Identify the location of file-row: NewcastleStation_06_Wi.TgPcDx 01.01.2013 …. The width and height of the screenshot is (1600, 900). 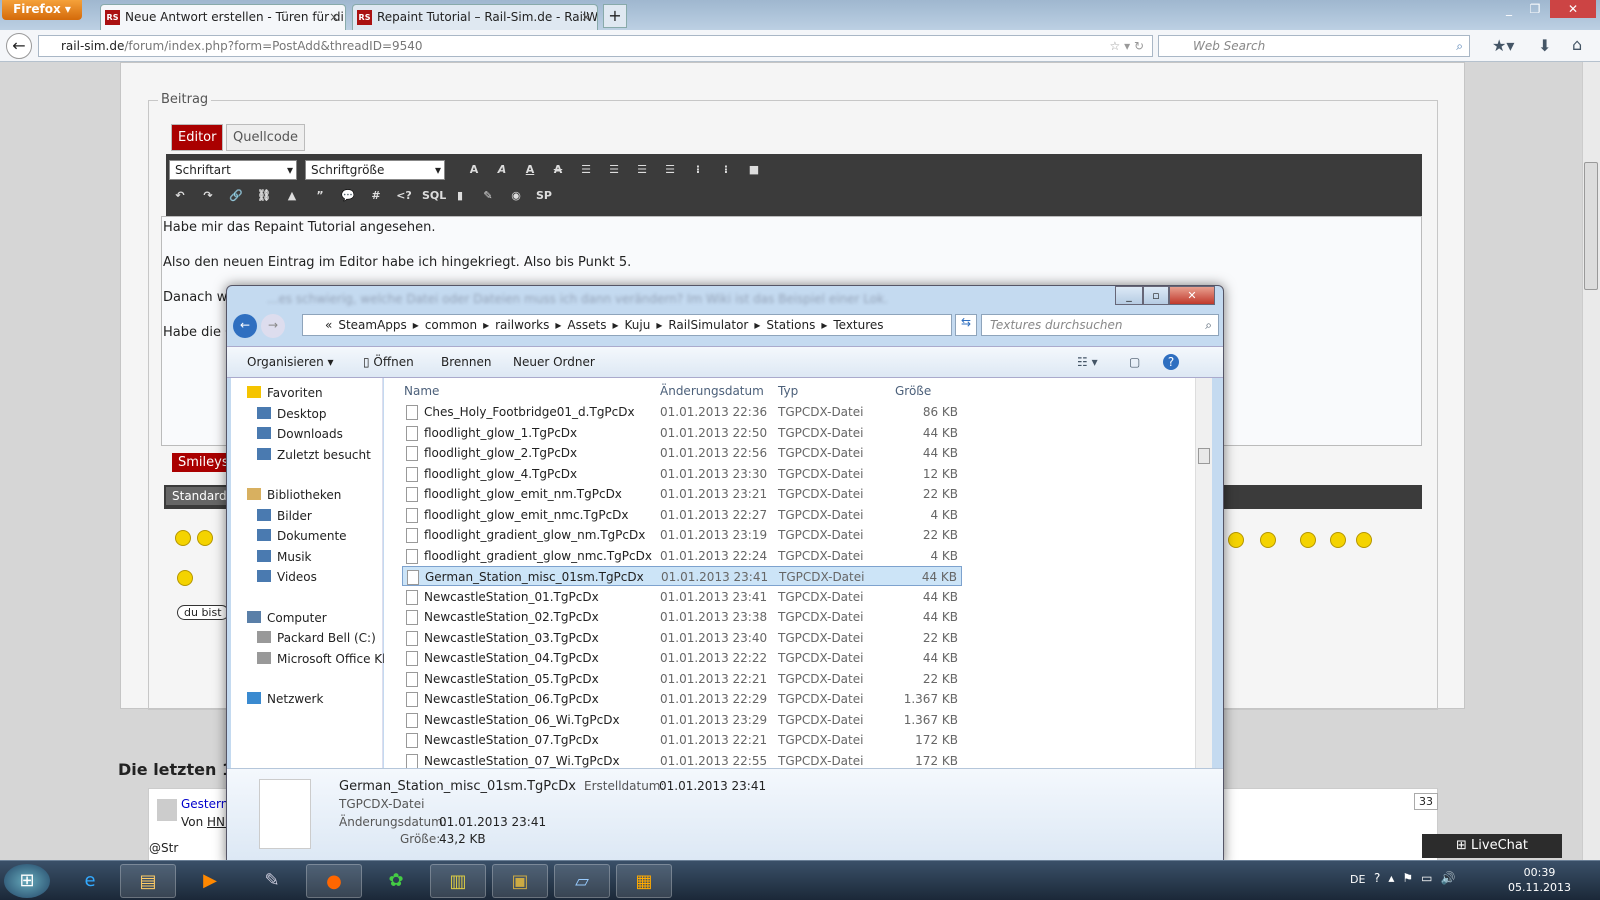
(682, 720).